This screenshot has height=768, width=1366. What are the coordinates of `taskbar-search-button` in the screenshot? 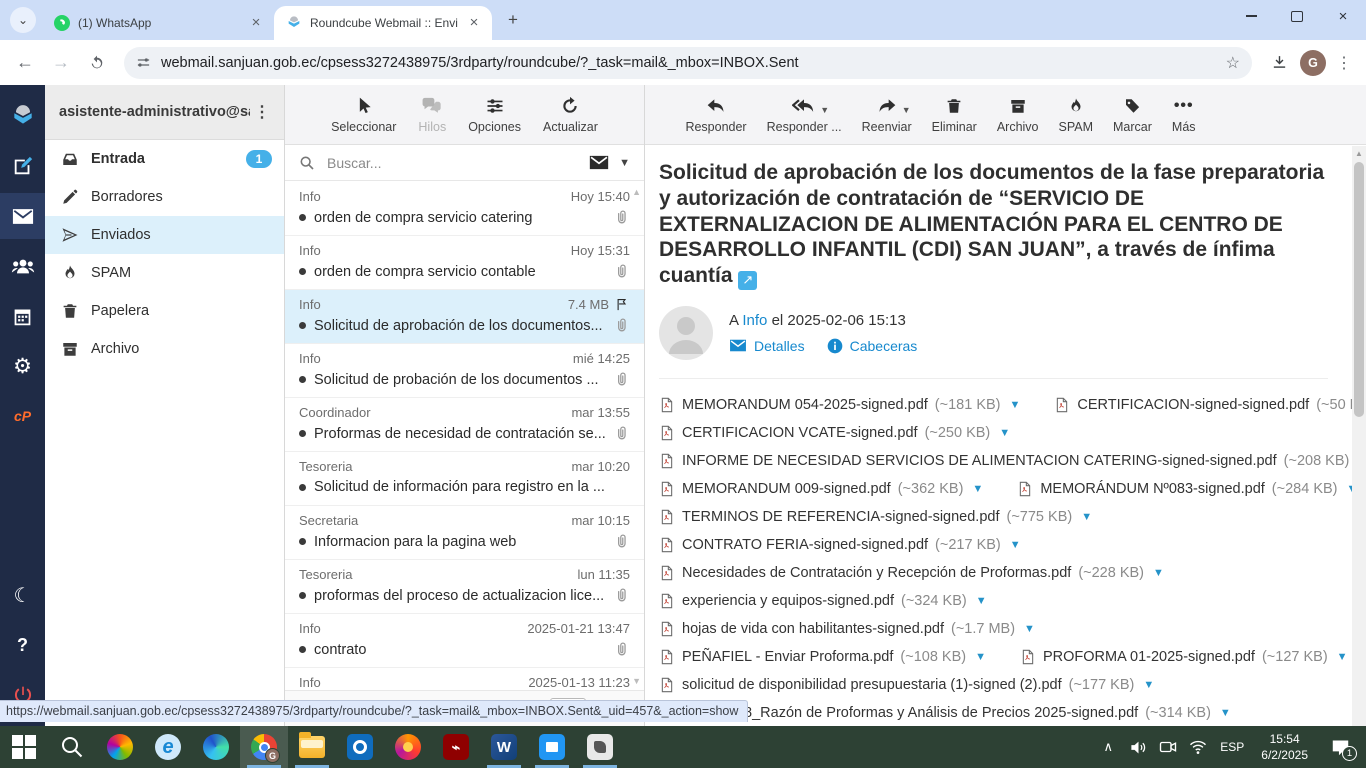 It's located at (72, 747).